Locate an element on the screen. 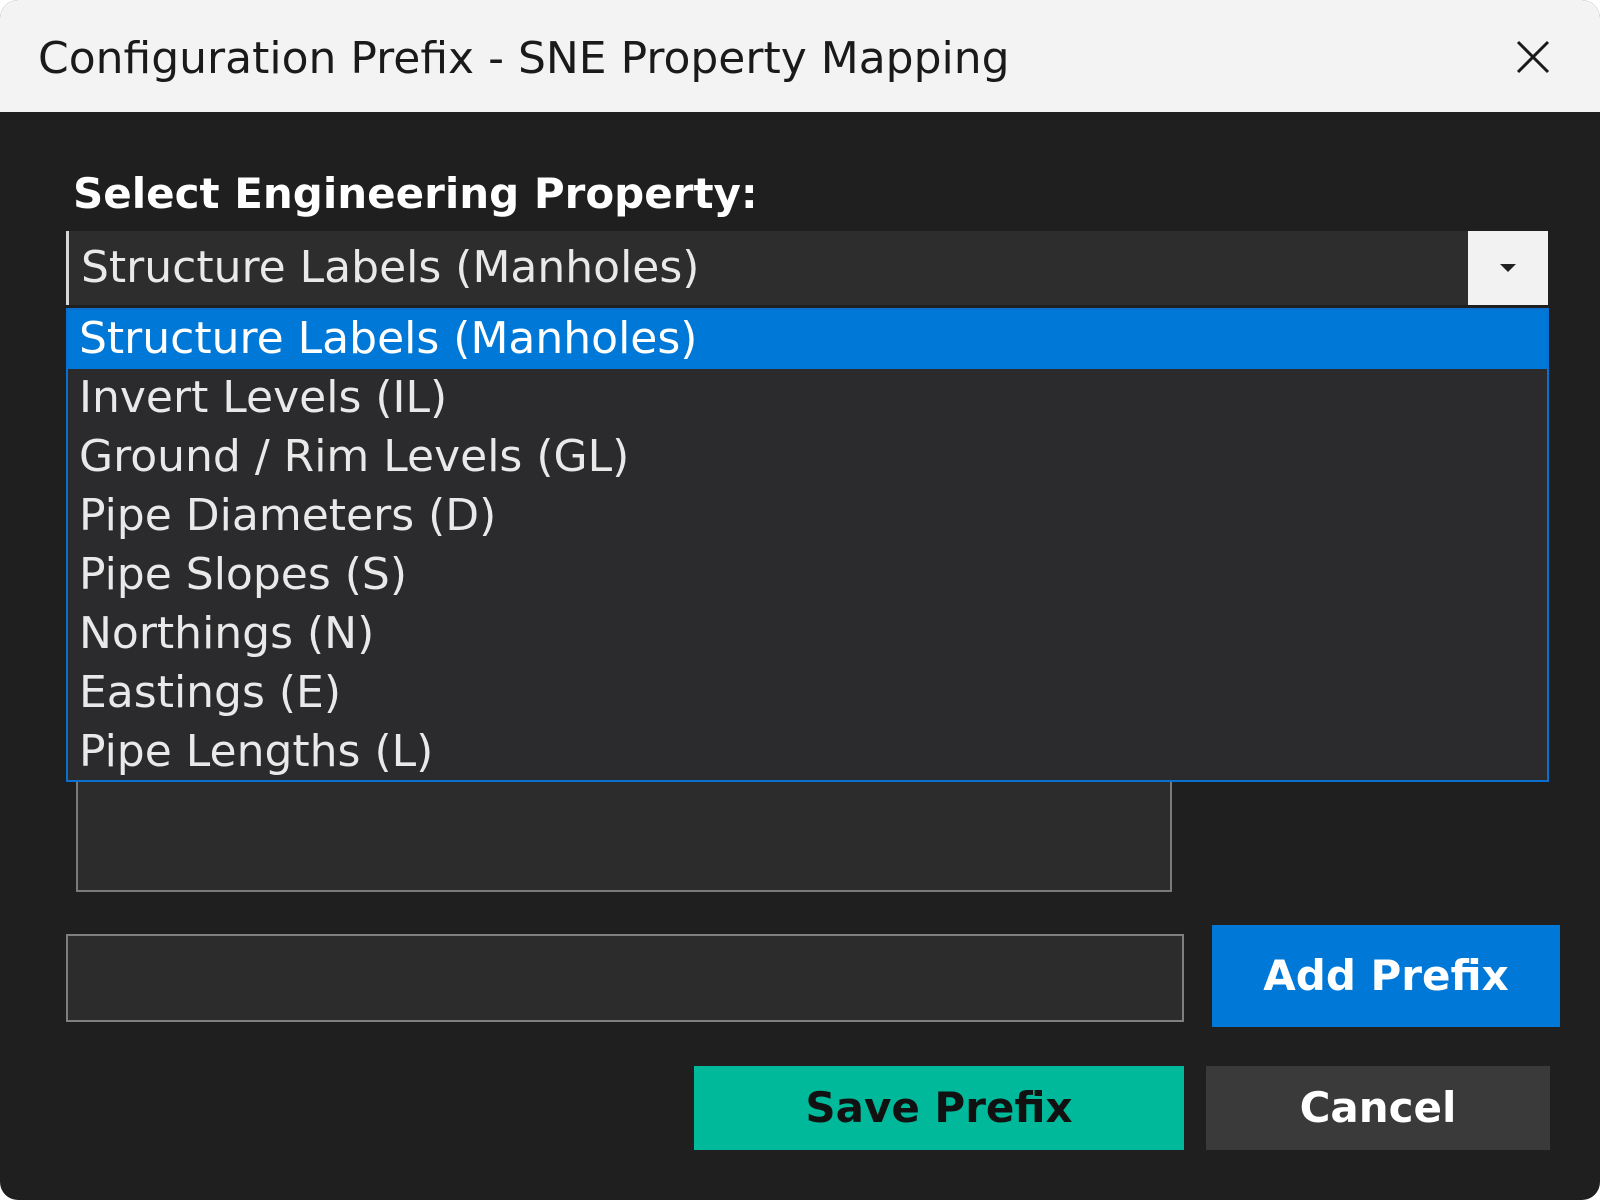 Image resolution: width=1600 pixels, height=1200 pixels. close-button is located at coordinates (1532, 56).